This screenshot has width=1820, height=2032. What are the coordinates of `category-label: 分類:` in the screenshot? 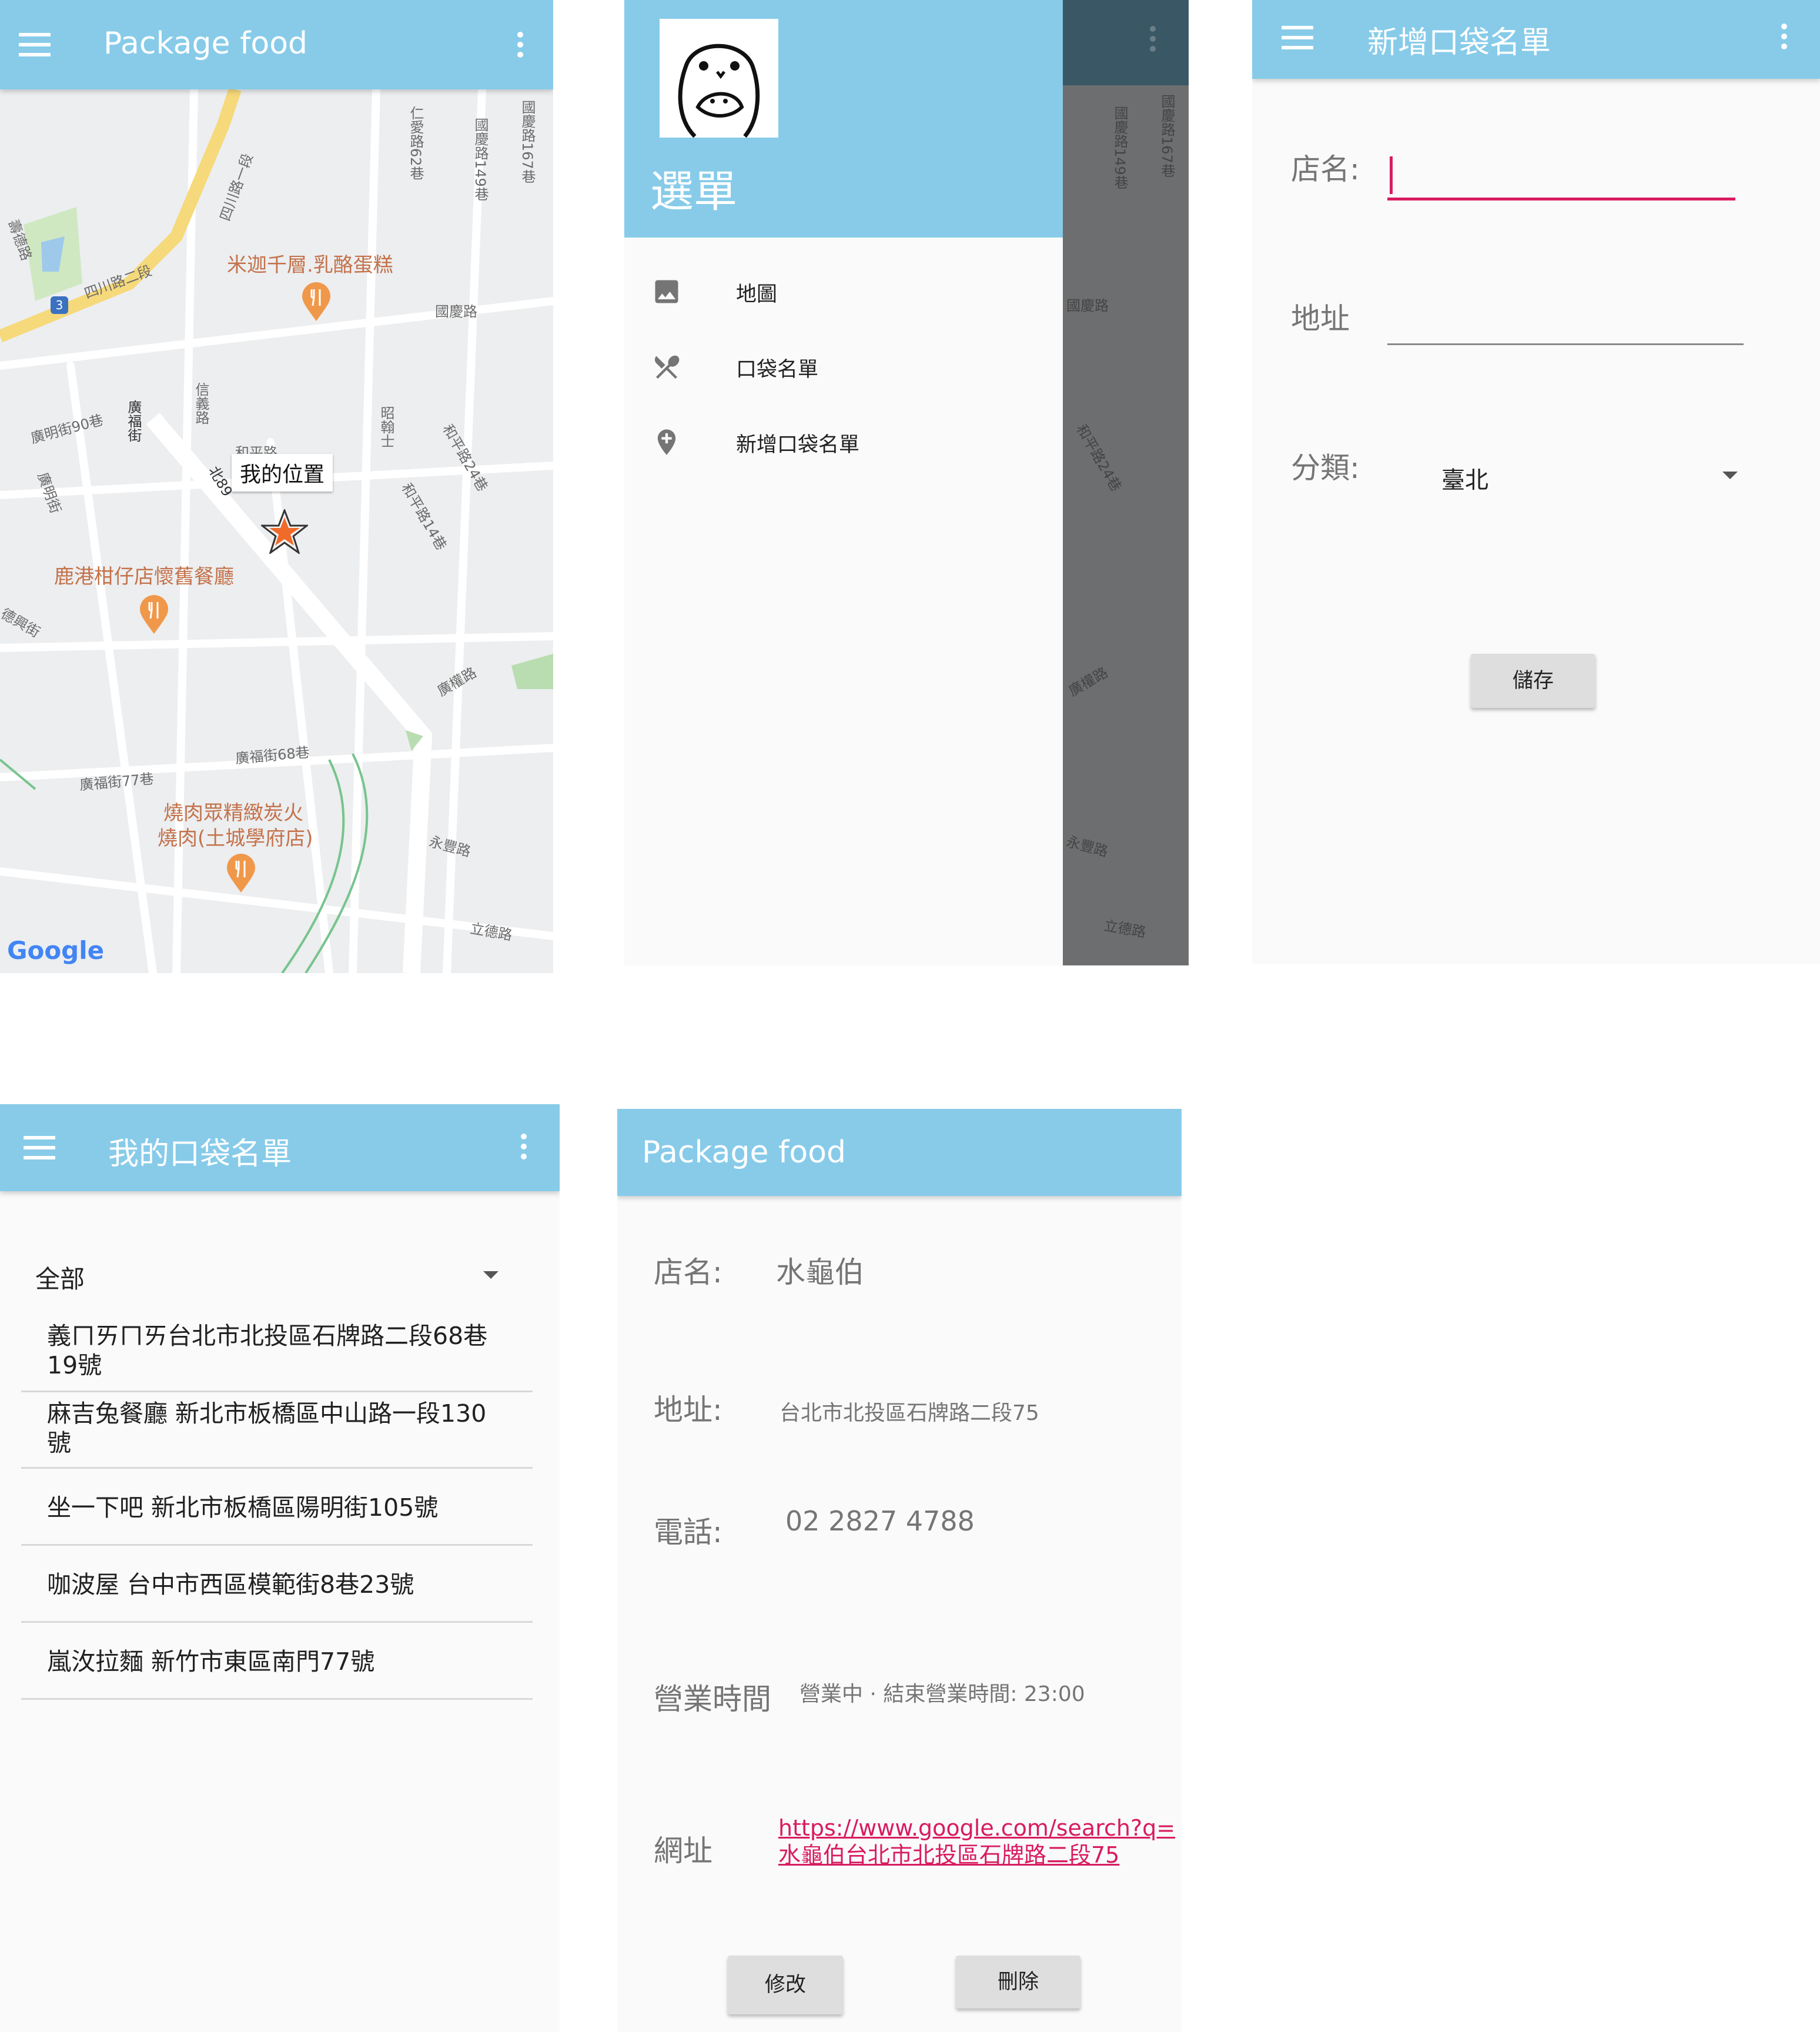 It's located at (1325, 468).